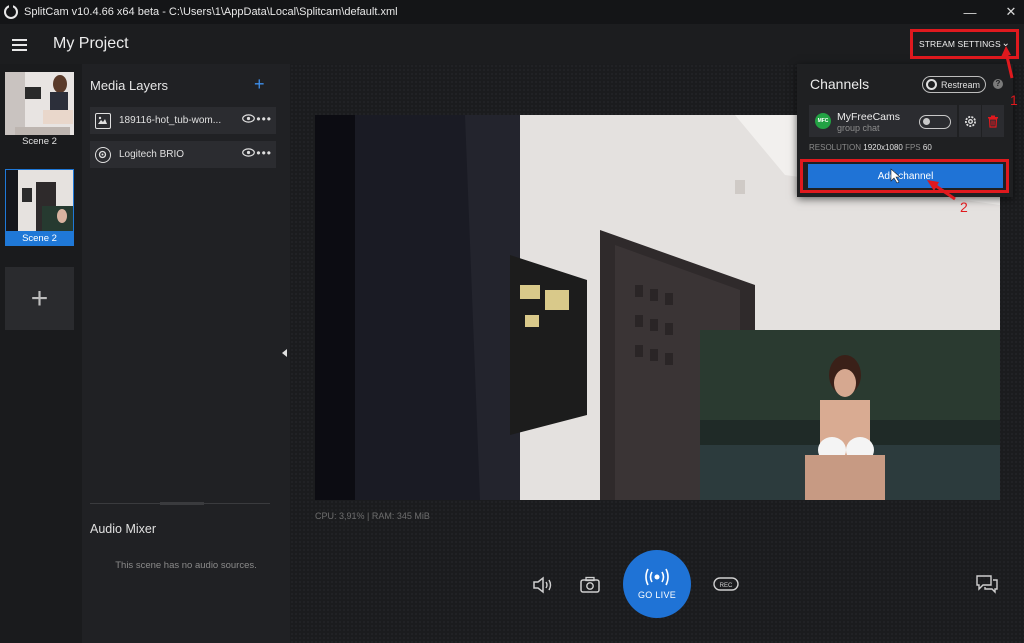 The height and width of the screenshot is (643, 1024). Describe the element at coordinates (952, 123) in the screenshot. I see `tutorial-annotations` at that location.